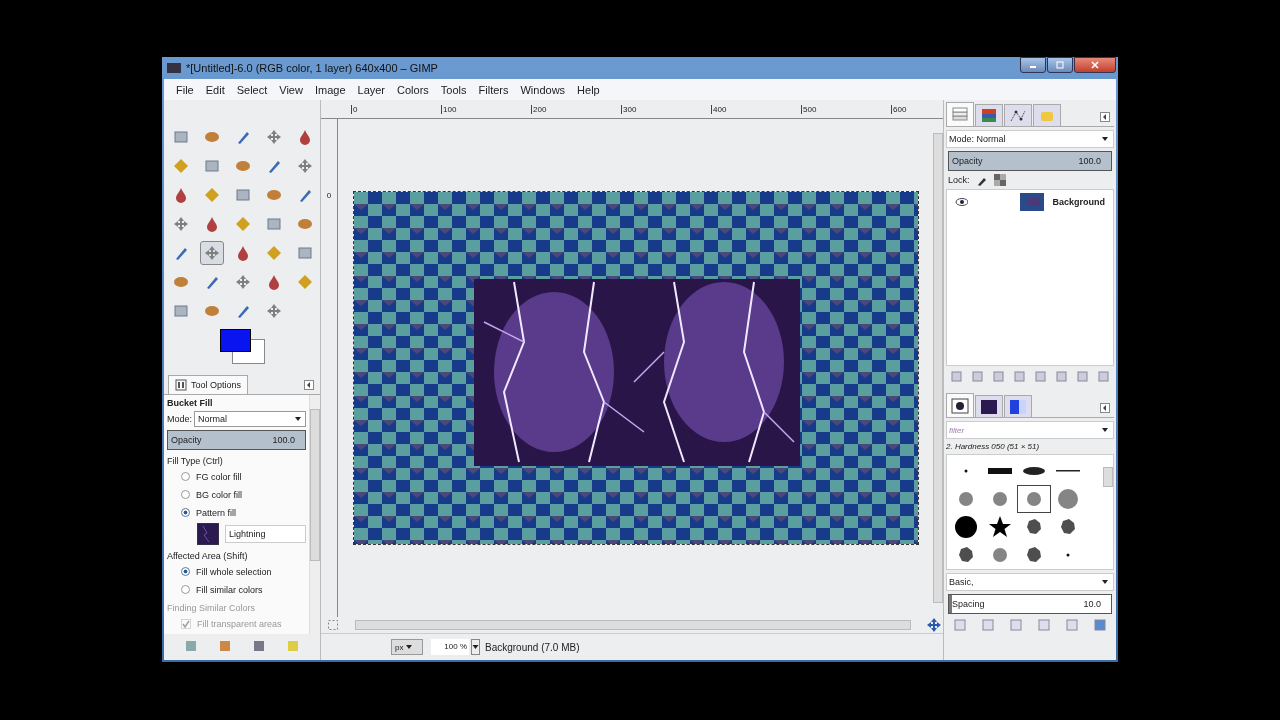 This screenshot has width=1280, height=720. Describe the element at coordinates (212, 253) in the screenshot. I see `cross-tool` at that location.